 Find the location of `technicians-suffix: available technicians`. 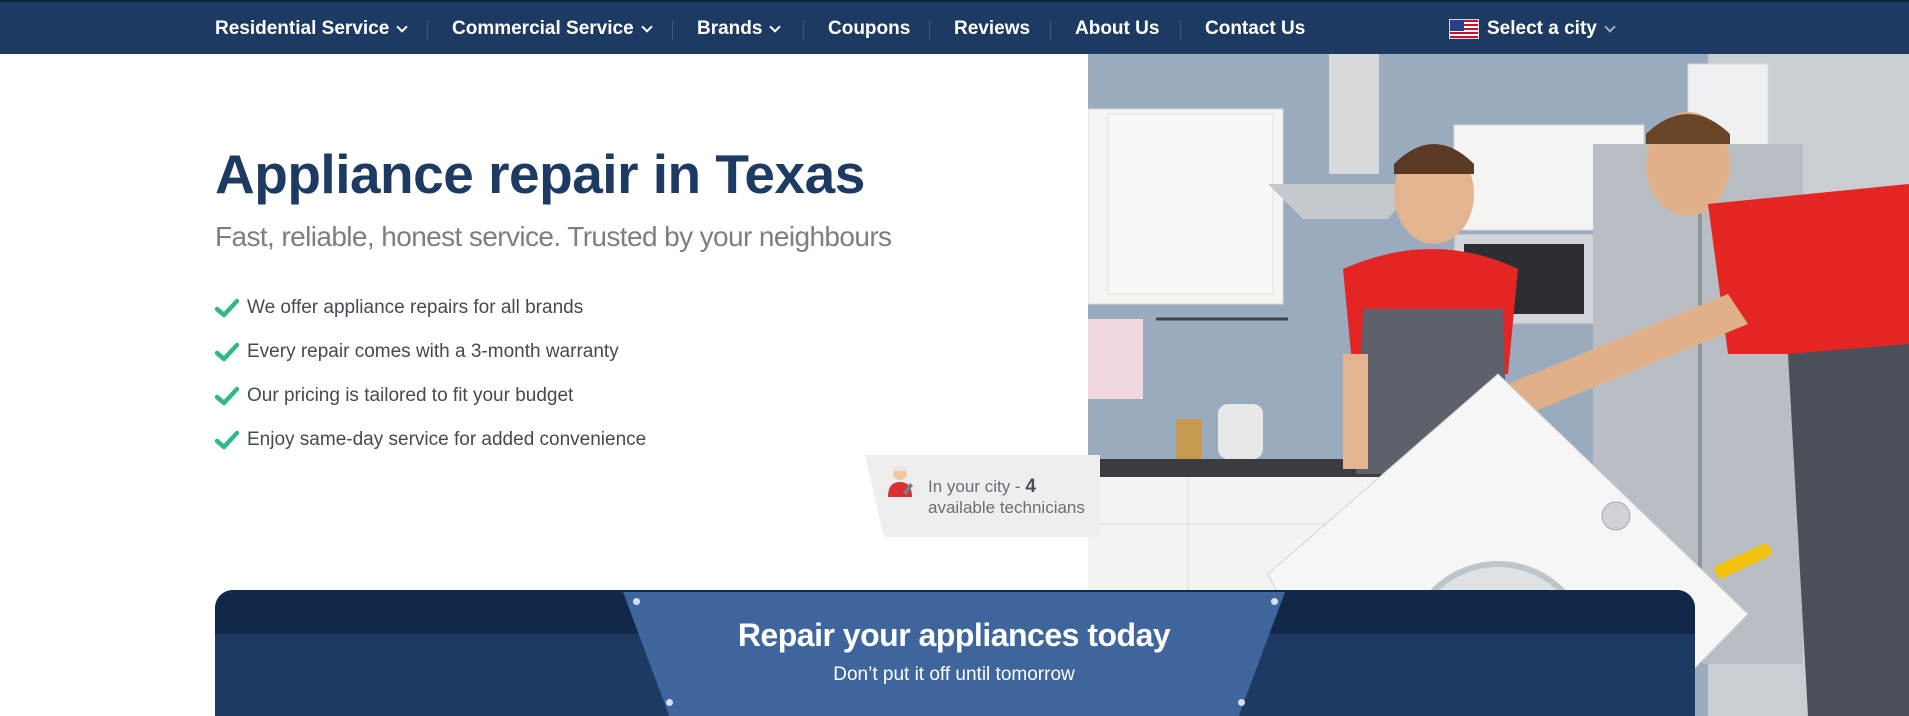

technicians-suffix: available technicians is located at coordinates (1006, 507).